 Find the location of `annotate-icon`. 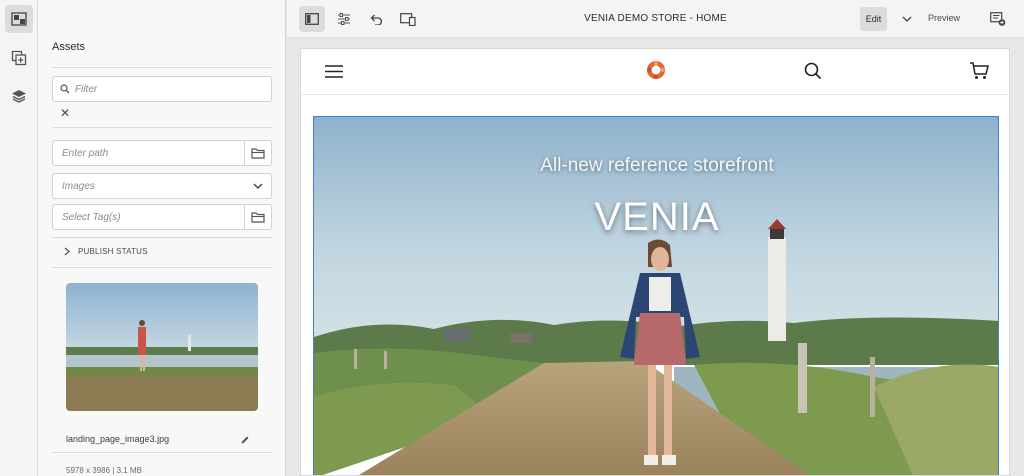

annotate-icon is located at coordinates (998, 19).